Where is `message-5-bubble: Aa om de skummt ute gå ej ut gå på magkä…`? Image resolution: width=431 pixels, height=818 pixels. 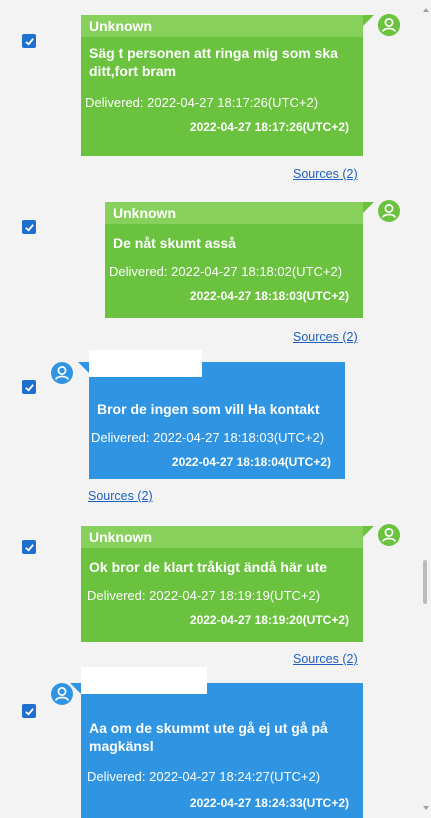
message-5-bubble: Aa om de skummt ute gå ej ut gå på magkä… is located at coordinates (216, 742).